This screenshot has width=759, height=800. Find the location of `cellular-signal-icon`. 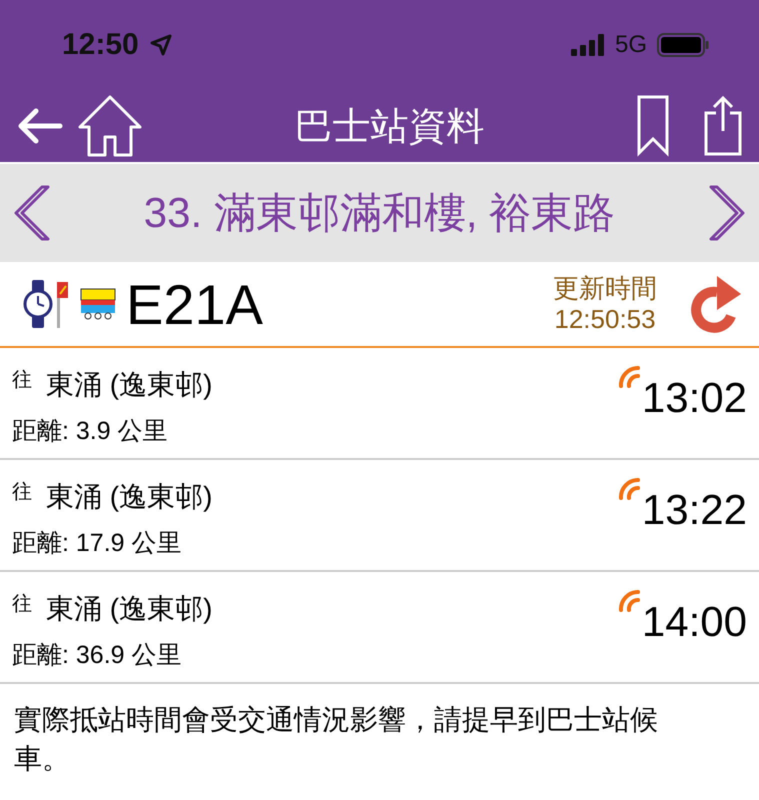

cellular-signal-icon is located at coordinates (587, 45).